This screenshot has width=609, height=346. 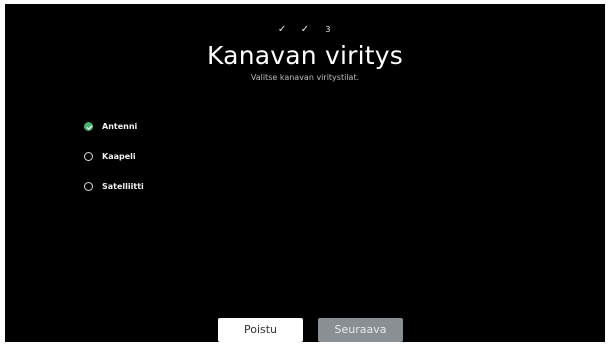 What do you see at coordinates (305, 77) in the screenshot?
I see `page-subtitle: Valitse kanavan viritystilat.` at bounding box center [305, 77].